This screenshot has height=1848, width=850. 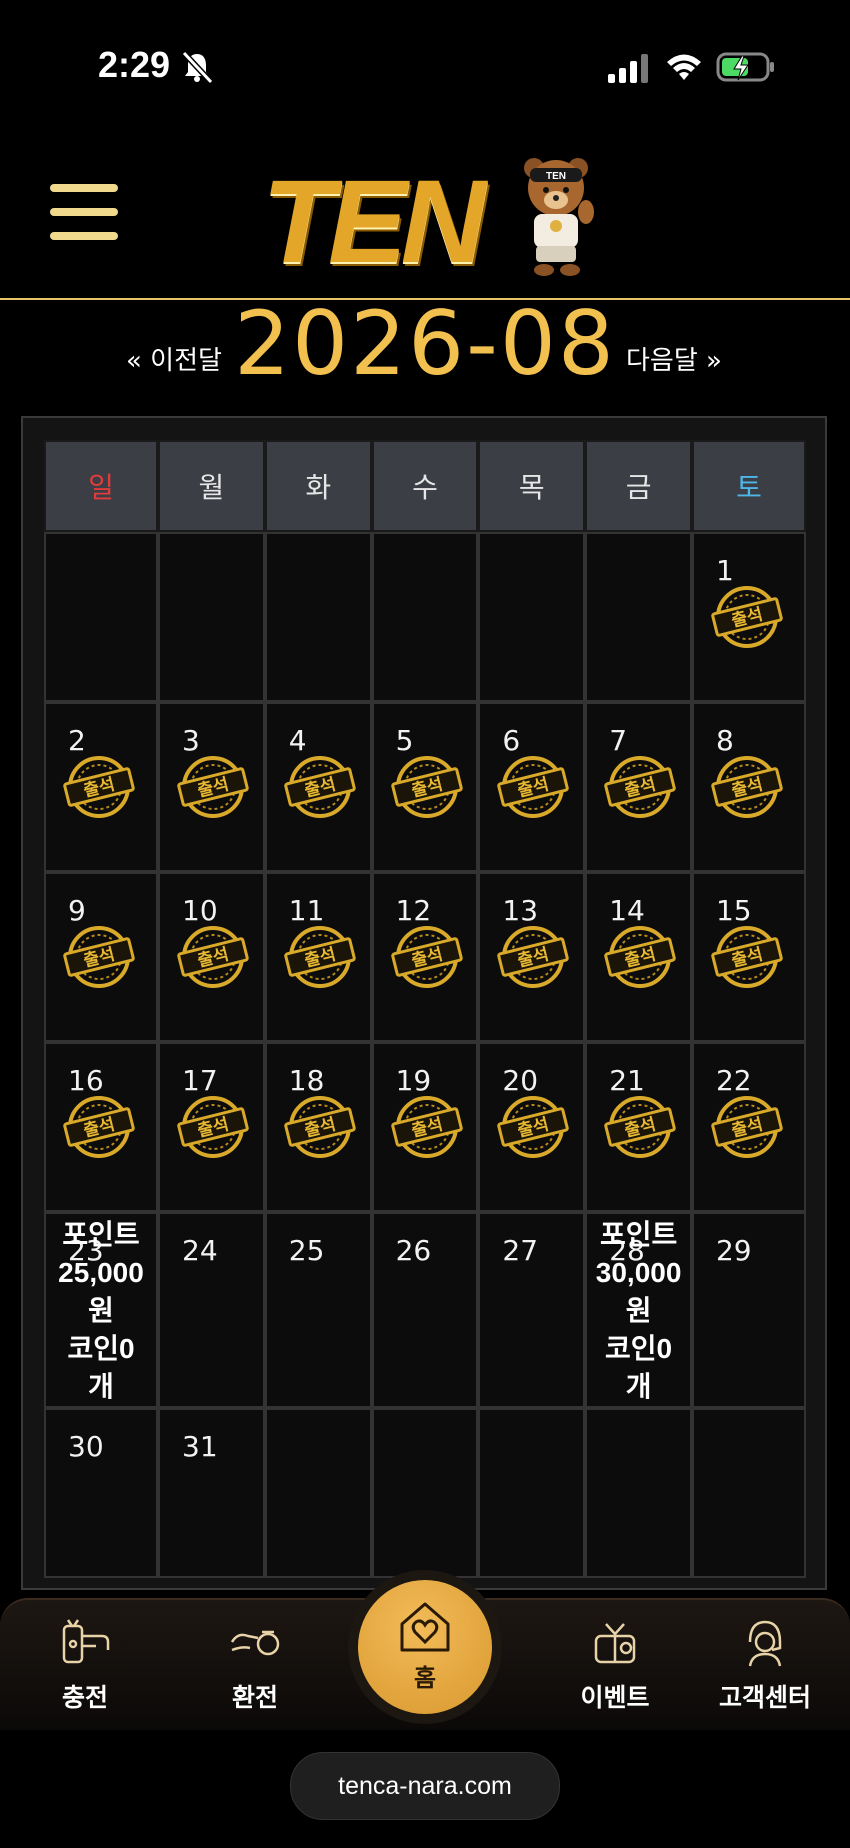 What do you see at coordinates (520, 1250) in the screenshot?
I see `day-number: 27` at bounding box center [520, 1250].